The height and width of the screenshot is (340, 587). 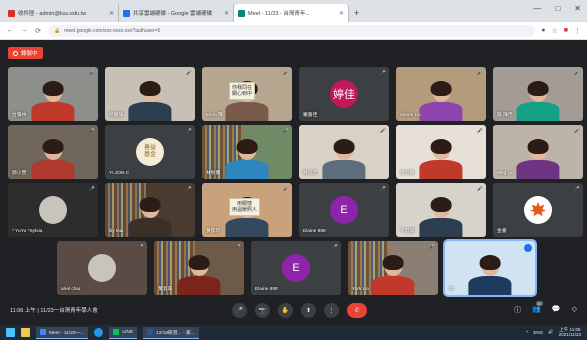 I want to click on held-sign: 用關懷 用溫暖照人, so click(x=245, y=207).